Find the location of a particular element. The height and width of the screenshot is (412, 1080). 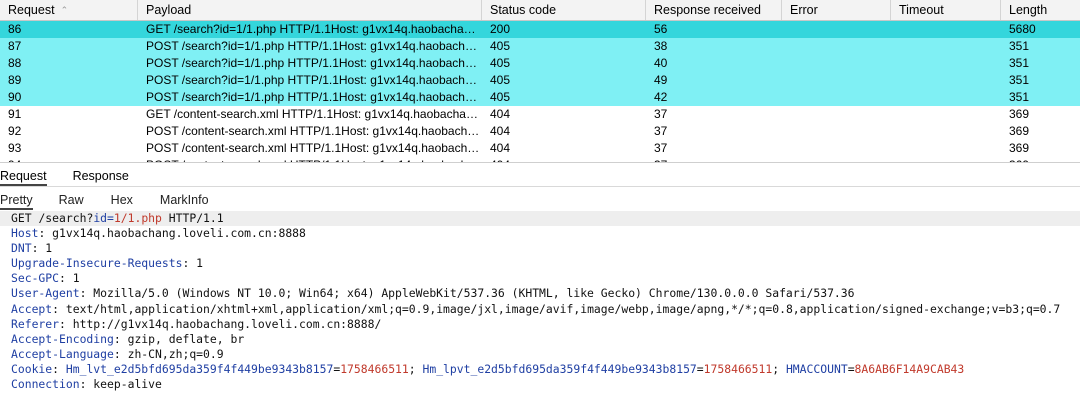

cell-request: 89 is located at coordinates (15, 80).